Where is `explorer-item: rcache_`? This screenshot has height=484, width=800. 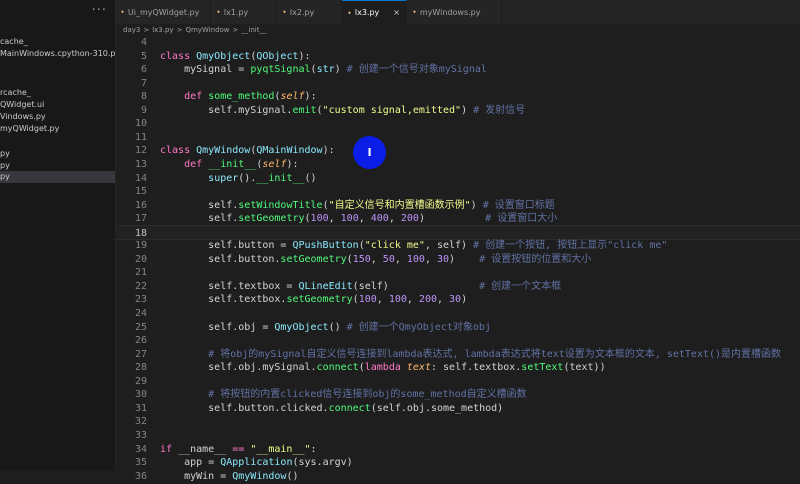 explorer-item: rcache_ is located at coordinates (57, 93).